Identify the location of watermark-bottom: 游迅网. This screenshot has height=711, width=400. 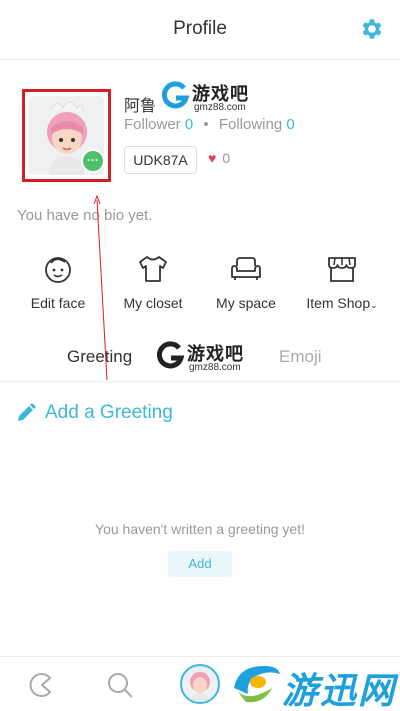
(313, 683).